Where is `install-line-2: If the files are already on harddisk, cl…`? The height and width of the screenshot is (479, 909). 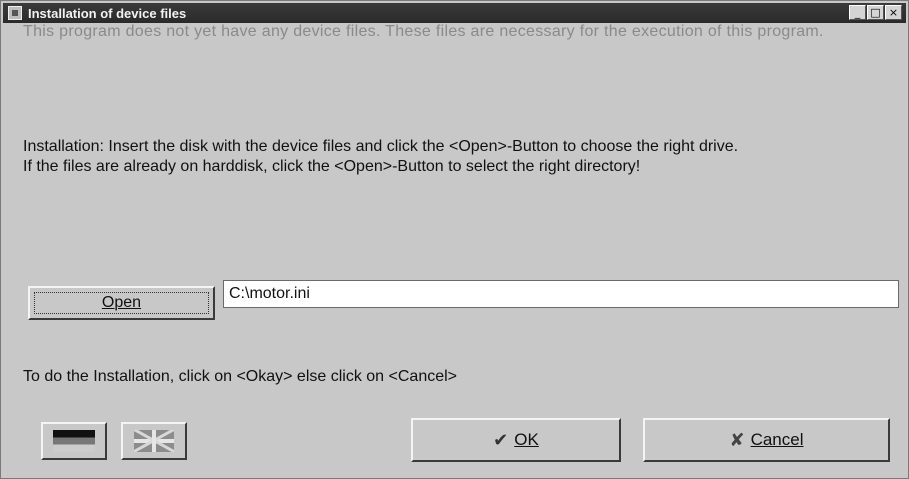 install-line-2: If the files are already on harddisk, cl… is located at coordinates (332, 166).